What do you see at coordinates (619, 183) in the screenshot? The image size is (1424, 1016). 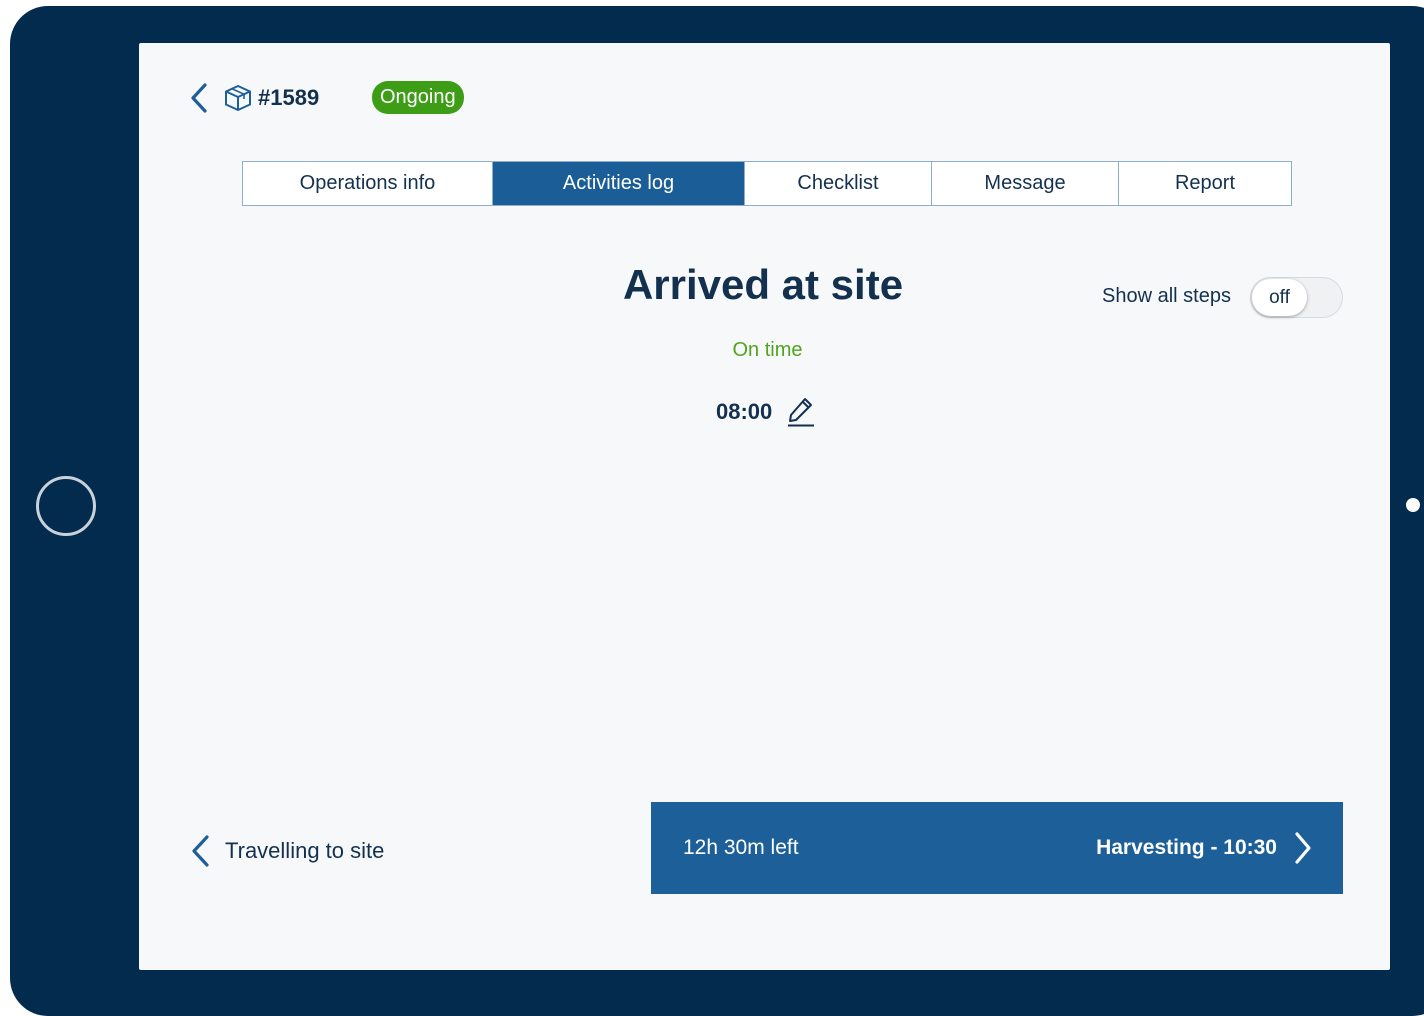 I see `tab-activities-log: Activities log` at bounding box center [619, 183].